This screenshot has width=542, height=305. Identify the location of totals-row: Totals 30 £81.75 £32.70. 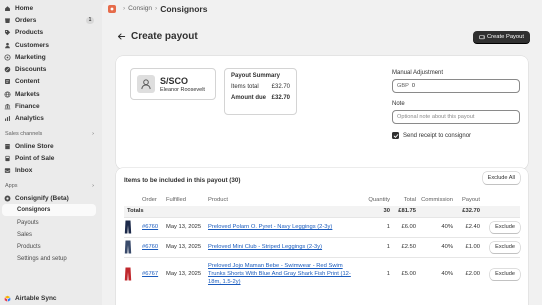
(322, 211).